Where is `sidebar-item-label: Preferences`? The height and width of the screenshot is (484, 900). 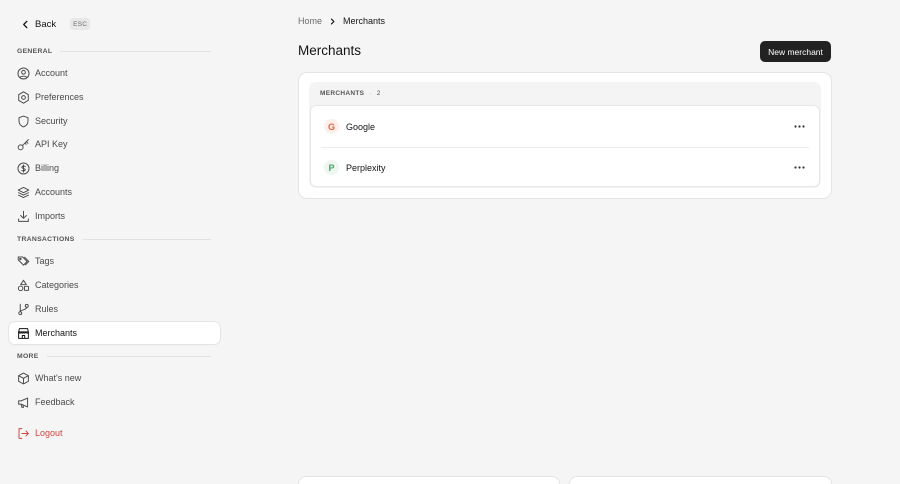
sidebar-item-label: Preferences is located at coordinates (59, 97).